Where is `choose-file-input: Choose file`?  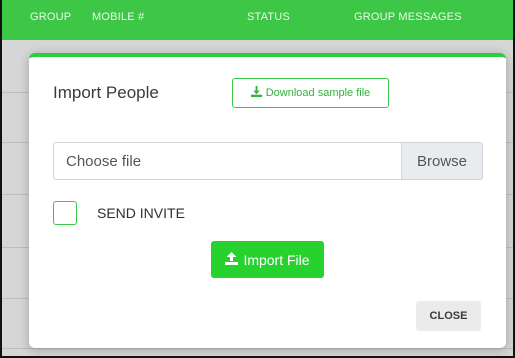 choose-file-input: Choose file is located at coordinates (227, 161).